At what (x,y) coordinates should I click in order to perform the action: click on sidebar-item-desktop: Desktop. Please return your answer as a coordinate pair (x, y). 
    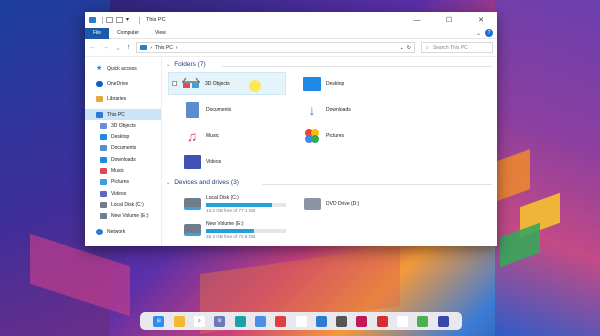
    Looking at the image, I should click on (123, 136).